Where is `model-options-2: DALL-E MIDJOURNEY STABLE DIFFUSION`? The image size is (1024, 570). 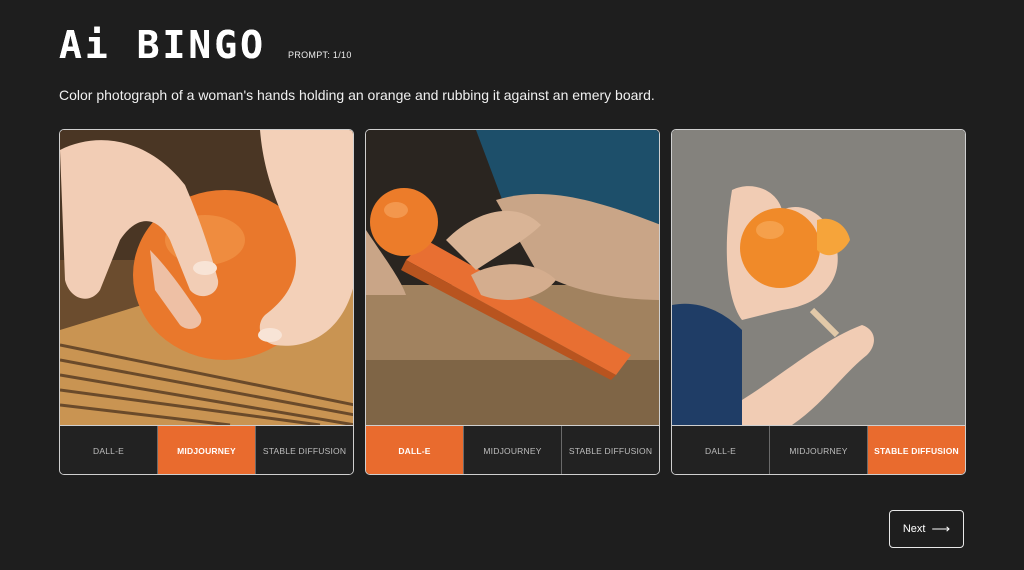
model-options-2: DALL-E MIDJOURNEY STABLE DIFFUSION is located at coordinates (512, 449).